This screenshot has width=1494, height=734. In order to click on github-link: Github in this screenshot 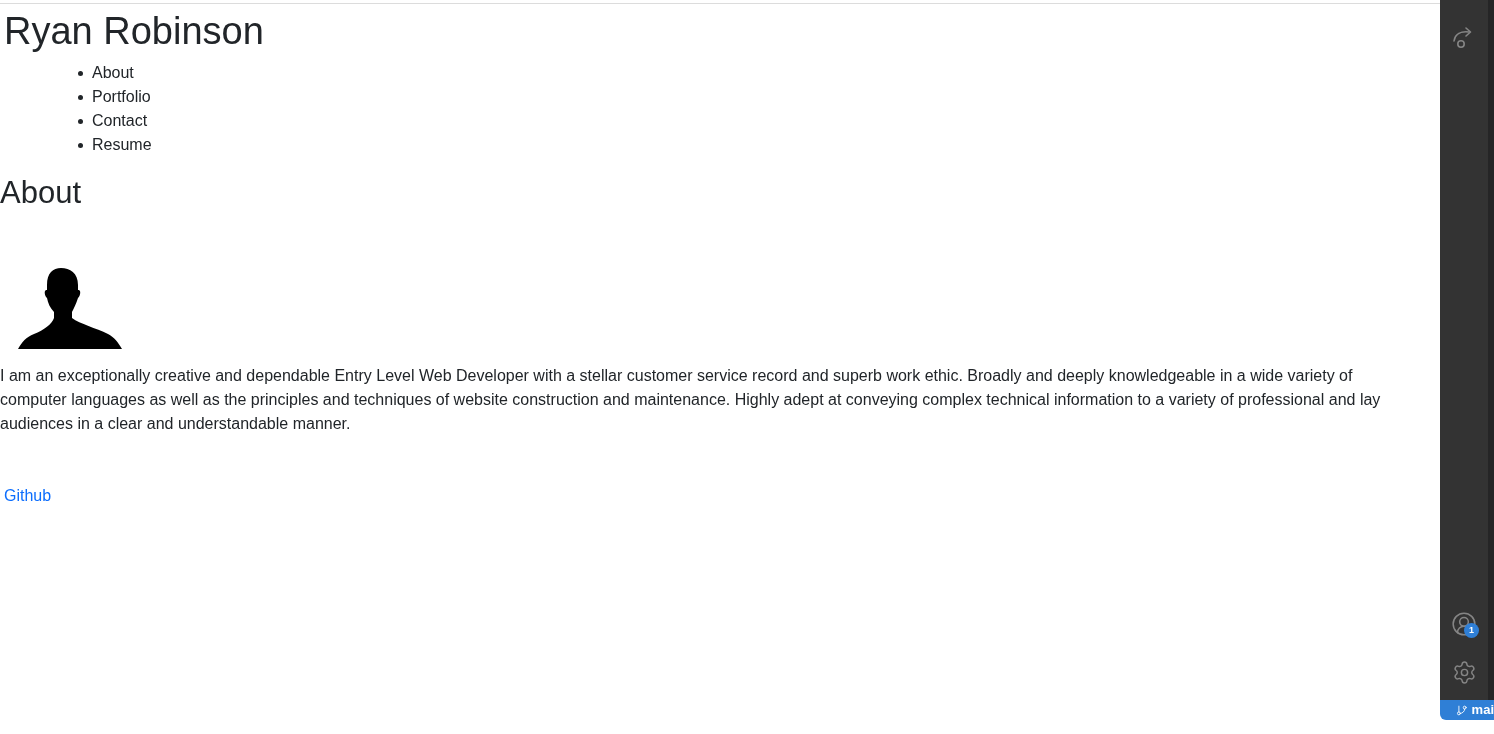, I will do `click(28, 496)`.